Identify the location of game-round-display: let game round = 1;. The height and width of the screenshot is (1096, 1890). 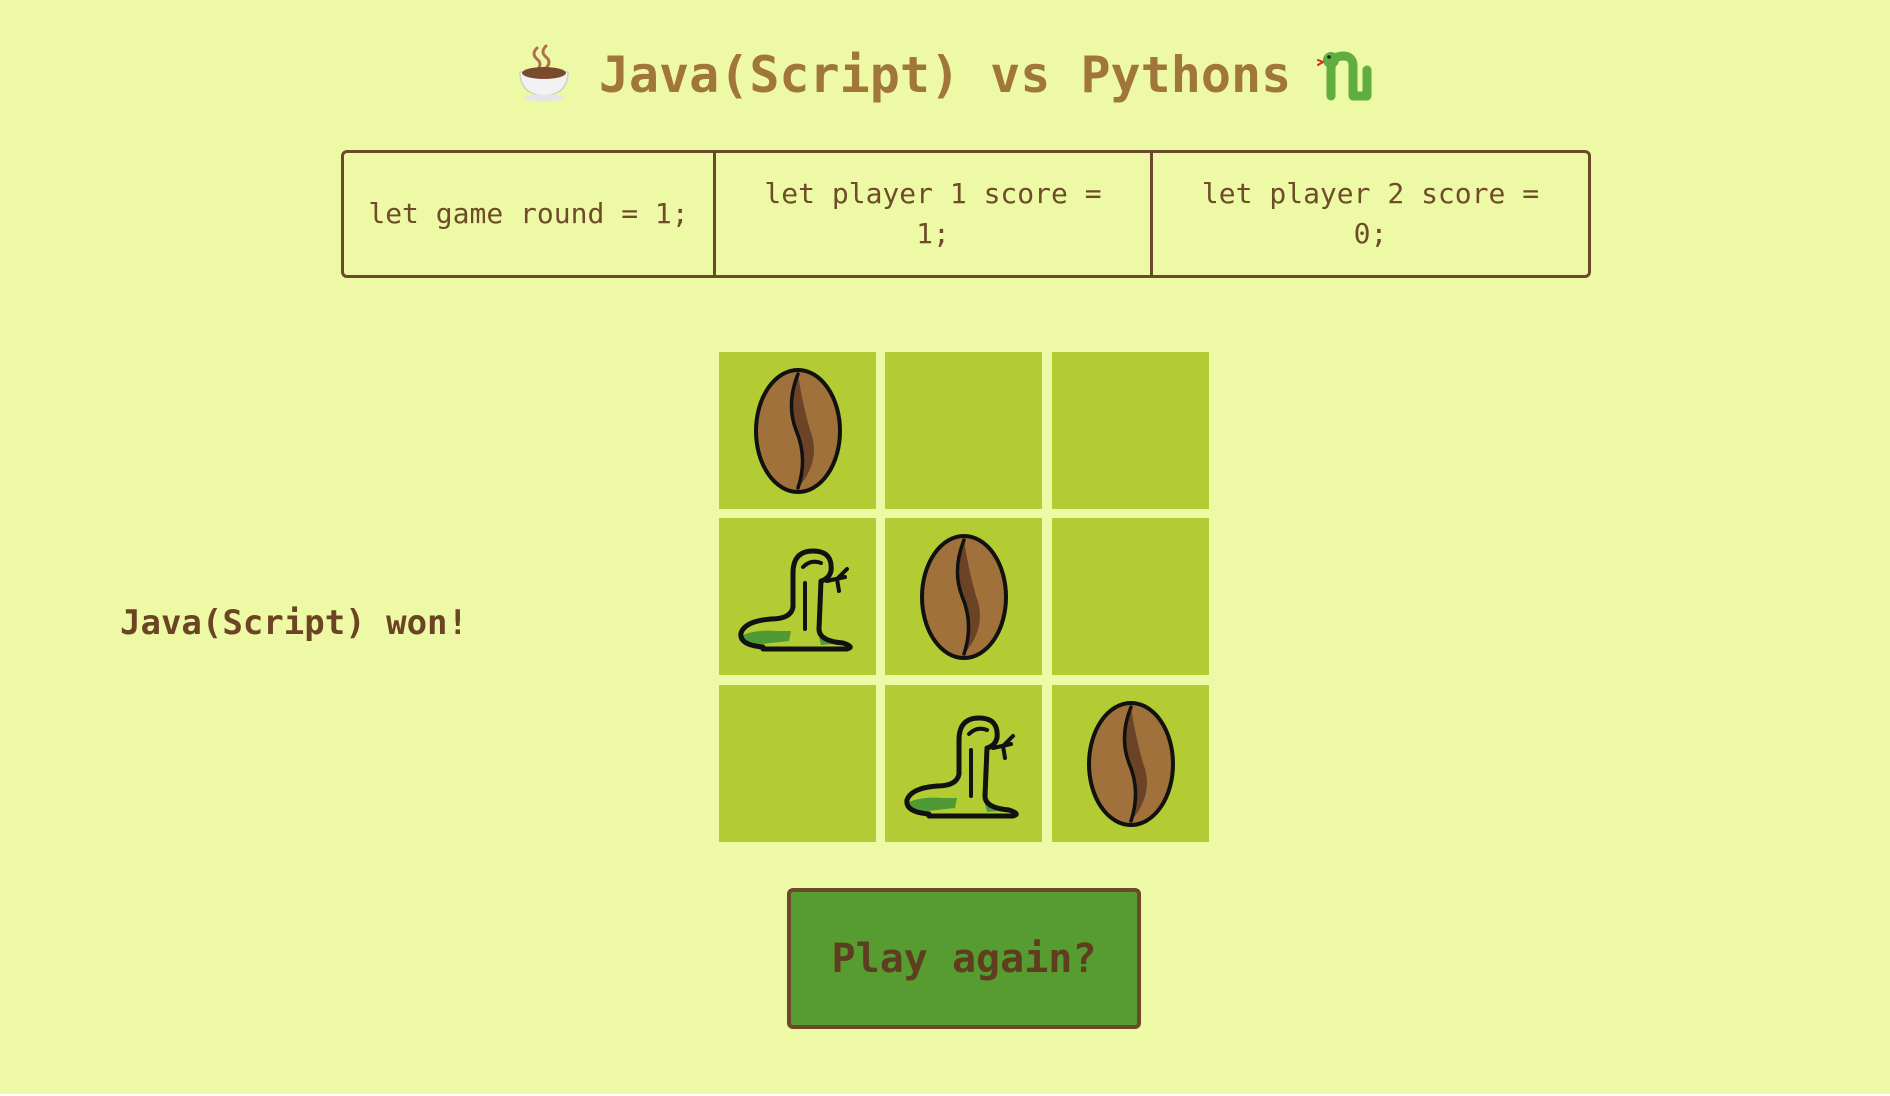
(528, 213).